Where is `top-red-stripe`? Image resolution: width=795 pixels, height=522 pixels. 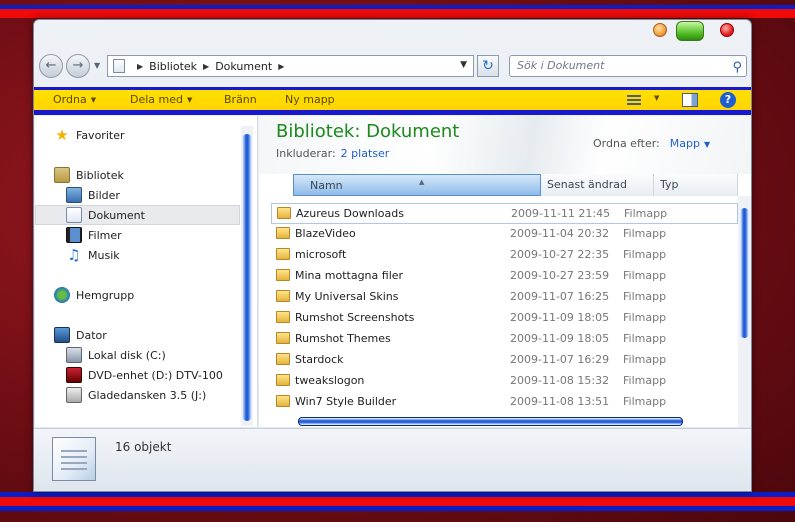
top-red-stripe is located at coordinates (397, 13).